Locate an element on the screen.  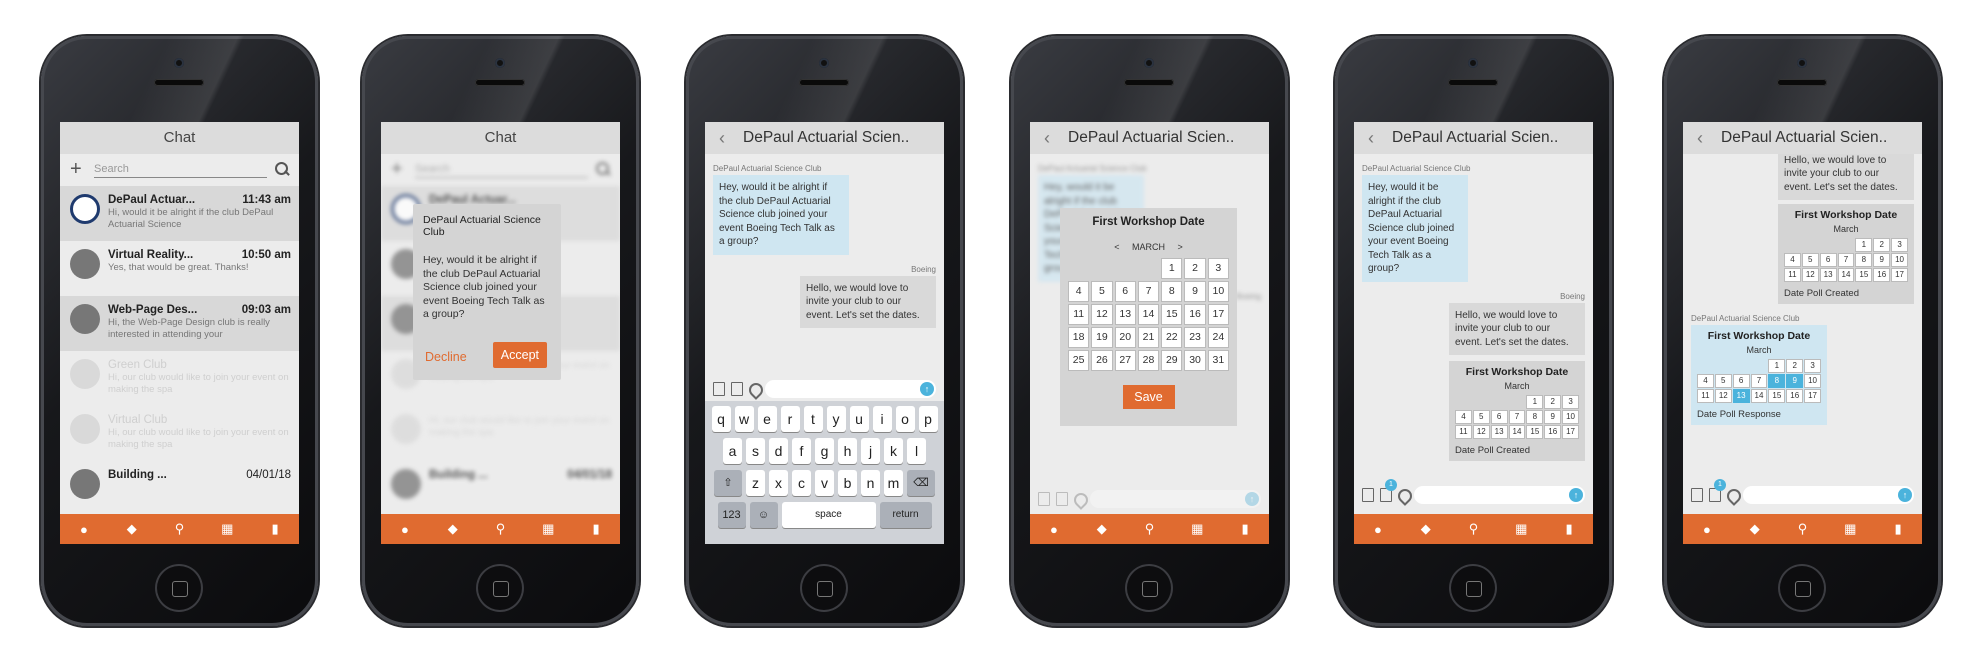
space-key: space is located at coordinates (828, 515).